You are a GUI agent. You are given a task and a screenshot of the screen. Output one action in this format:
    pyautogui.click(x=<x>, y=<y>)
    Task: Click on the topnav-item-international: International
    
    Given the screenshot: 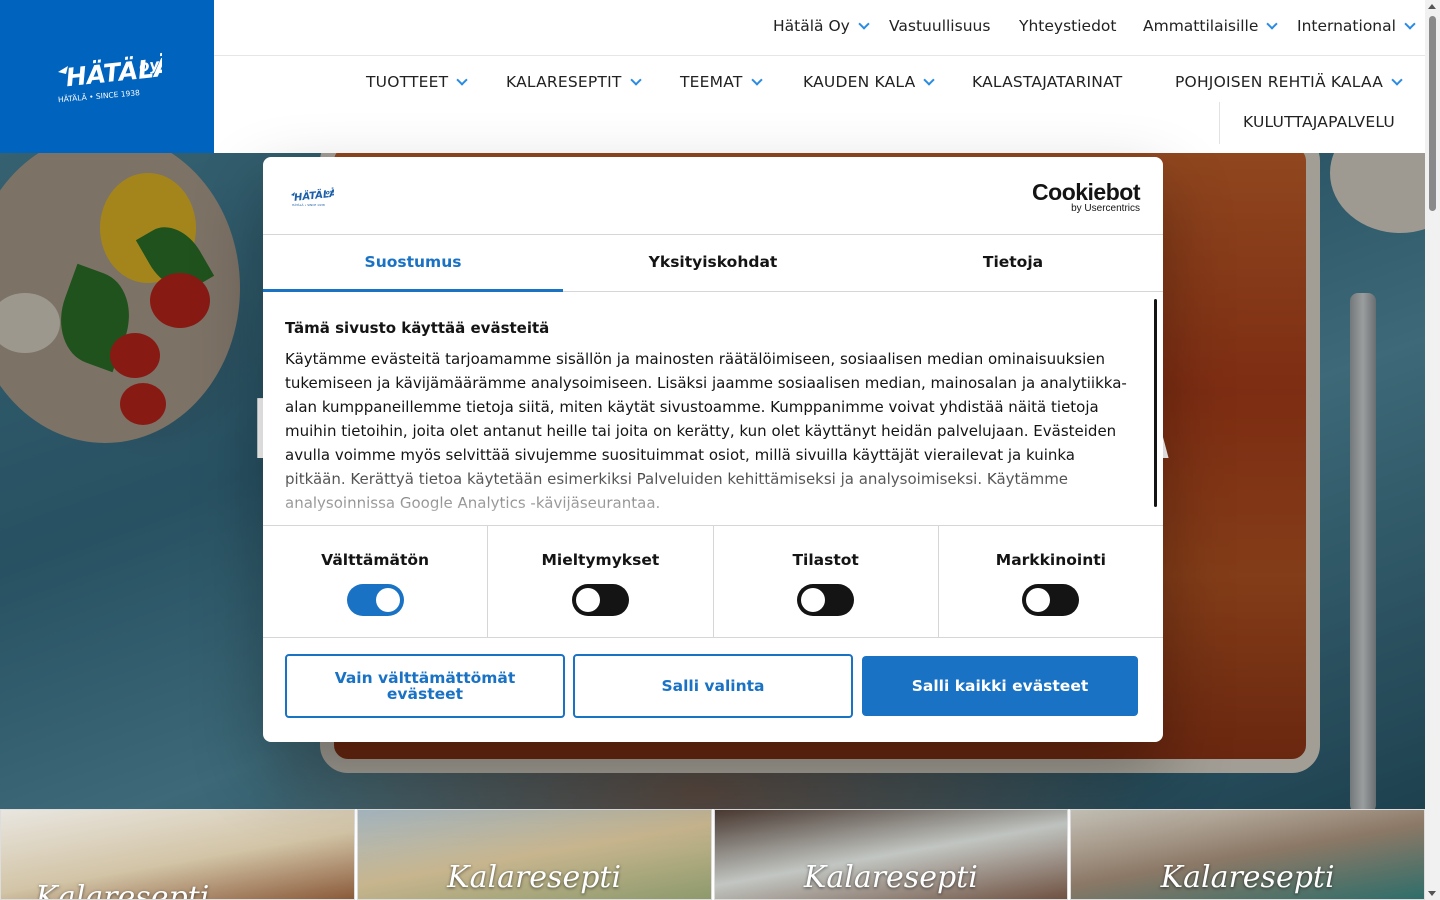 What is the action you would take?
    pyautogui.click(x=1356, y=26)
    